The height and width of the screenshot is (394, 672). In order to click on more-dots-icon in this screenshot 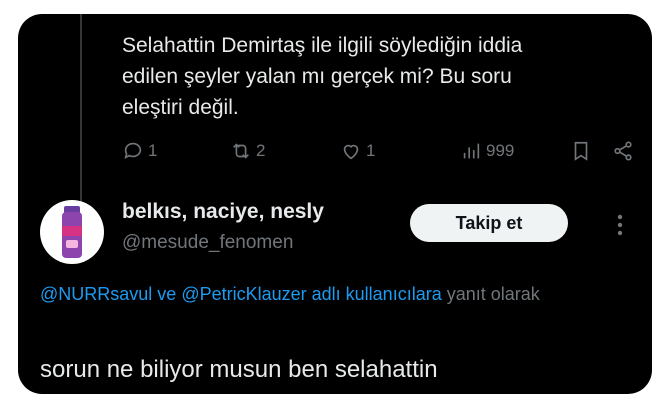, I will do `click(620, 225)`.